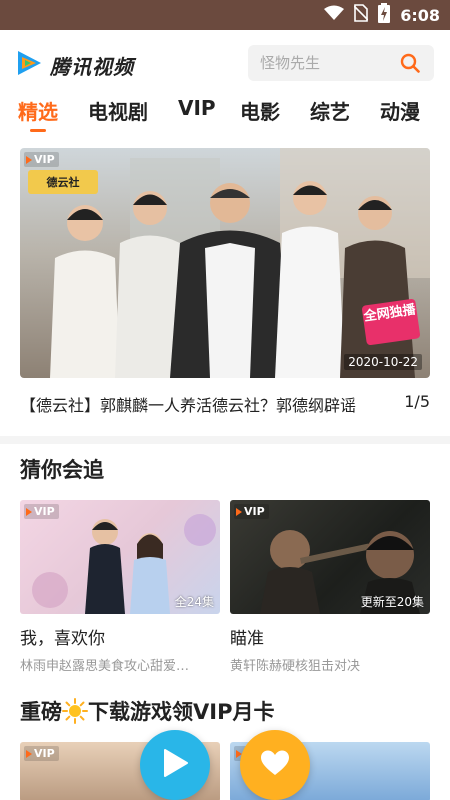  What do you see at coordinates (295, 666) in the screenshot?
I see `video-subtitle: 黄轩陈赫硬核狙击对决` at bounding box center [295, 666].